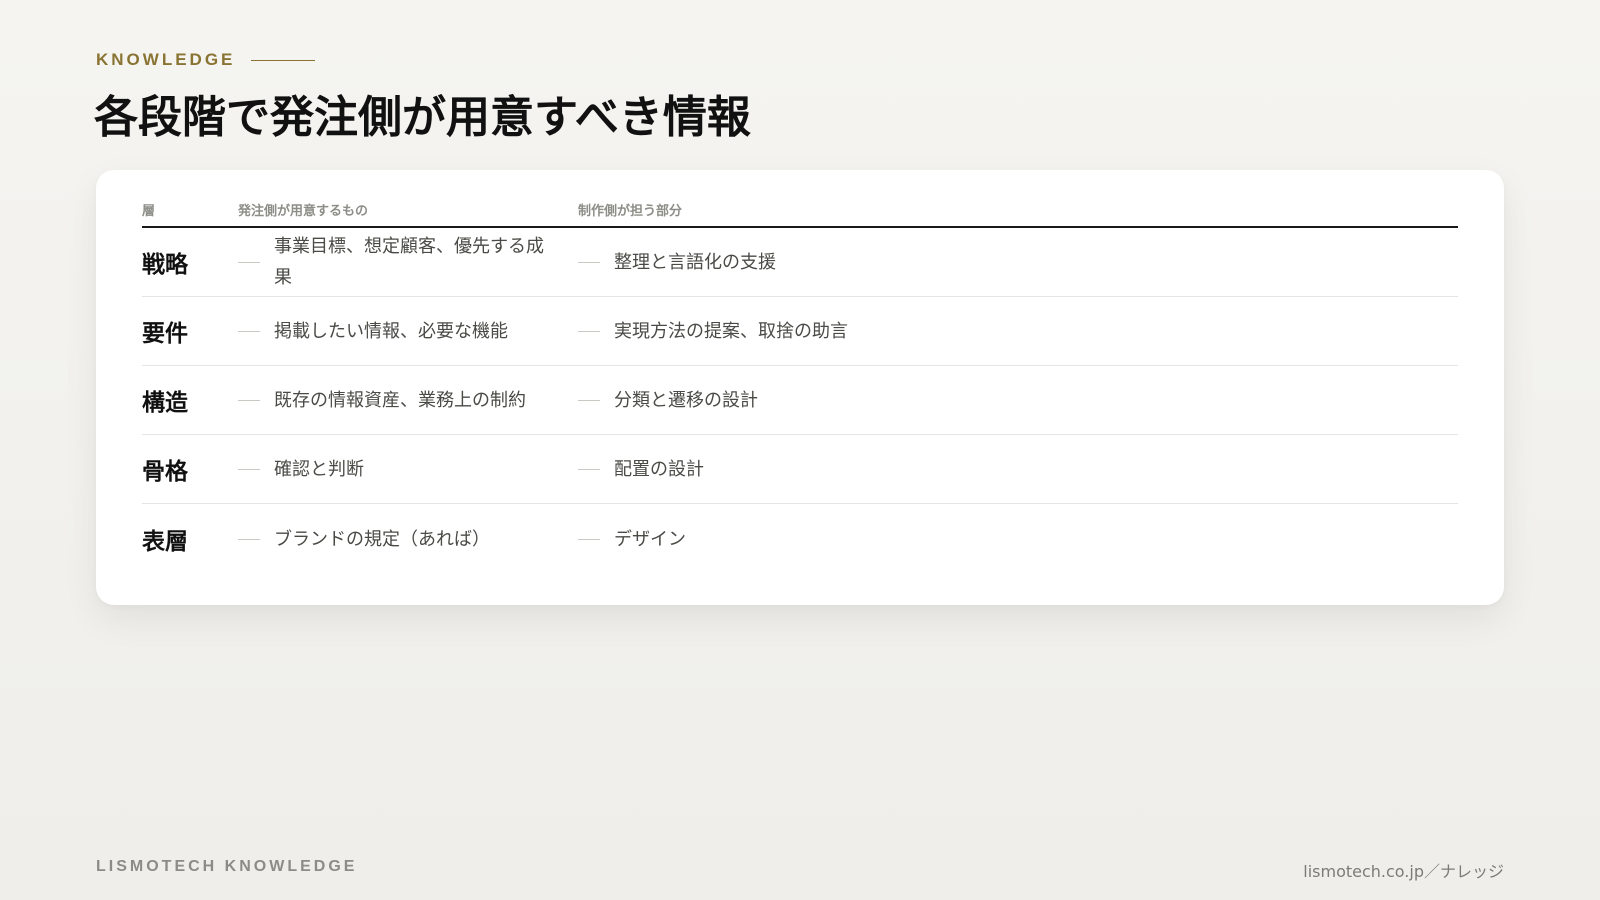 The width and height of the screenshot is (1600, 900). I want to click on layer-name: 戦略, so click(165, 265).